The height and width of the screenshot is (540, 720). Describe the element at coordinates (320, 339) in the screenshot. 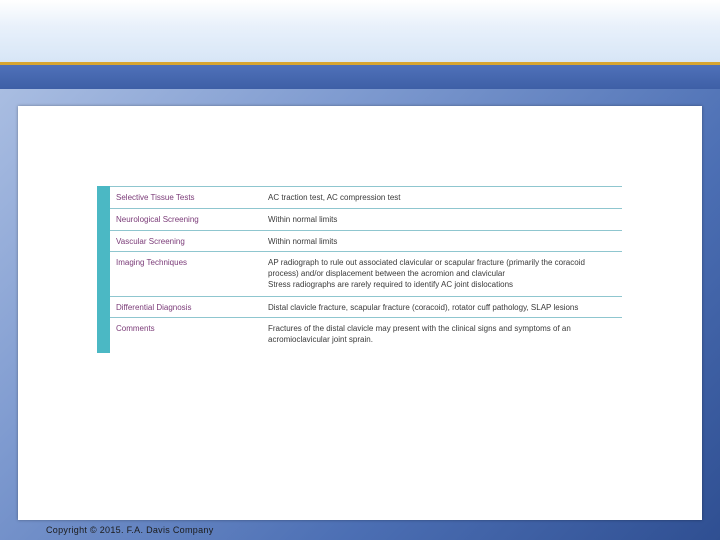

I see `row-value-line: acromioclavicular joint sprain.` at that location.